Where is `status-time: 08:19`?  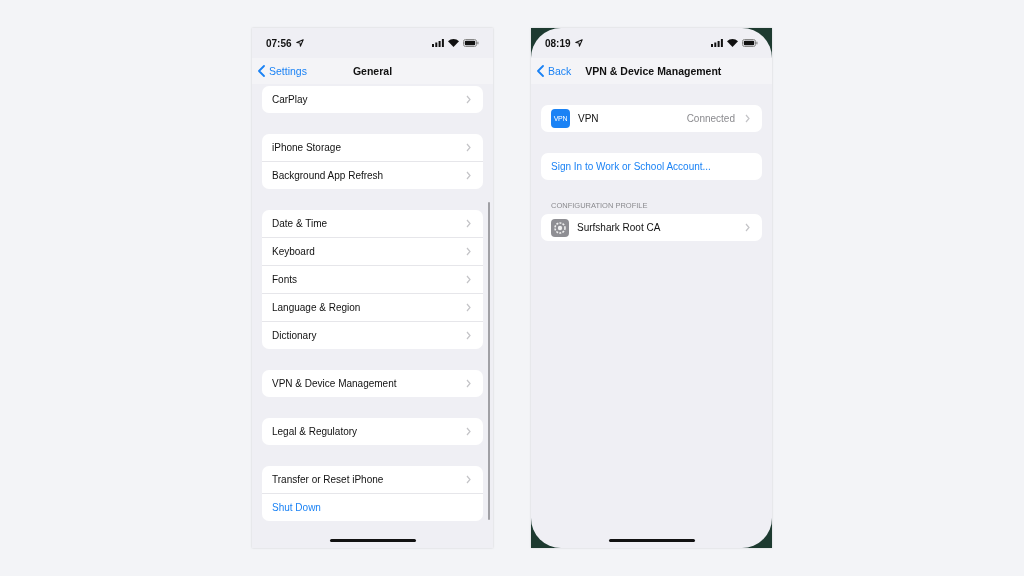
status-time: 08:19 is located at coordinates (558, 43).